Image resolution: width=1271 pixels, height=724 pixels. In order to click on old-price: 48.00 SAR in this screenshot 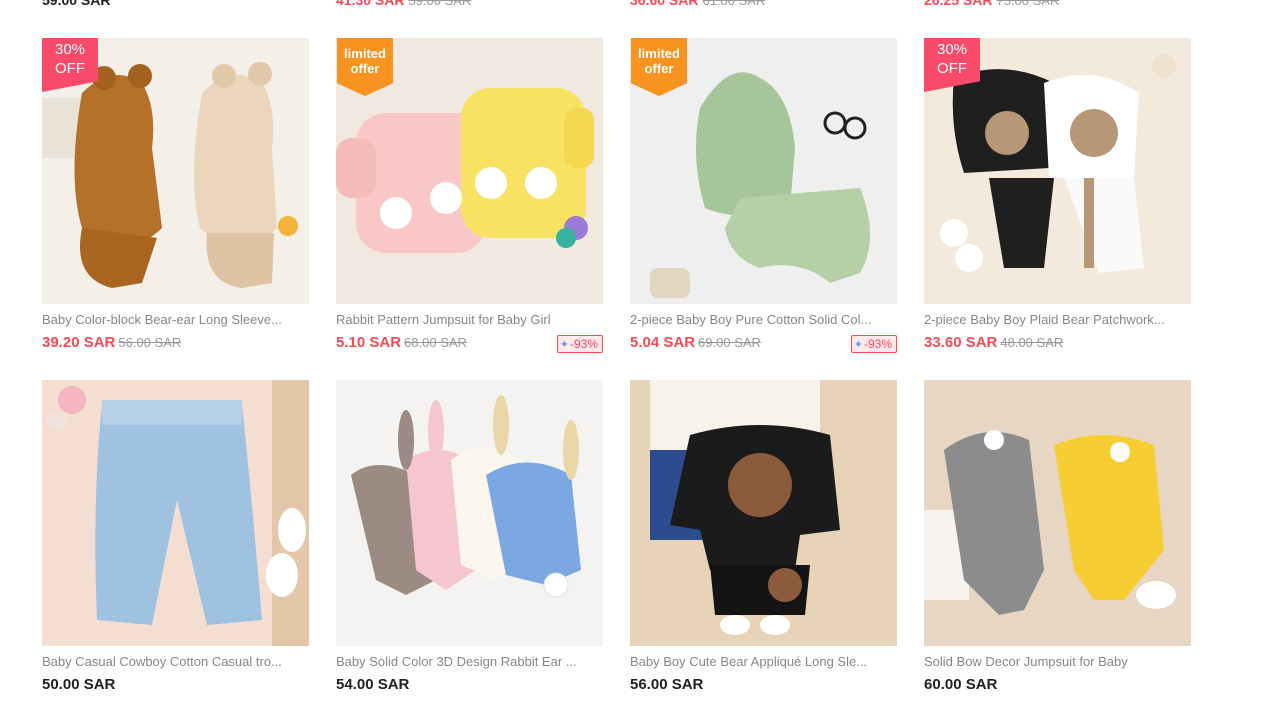, I will do `click(1032, 342)`.